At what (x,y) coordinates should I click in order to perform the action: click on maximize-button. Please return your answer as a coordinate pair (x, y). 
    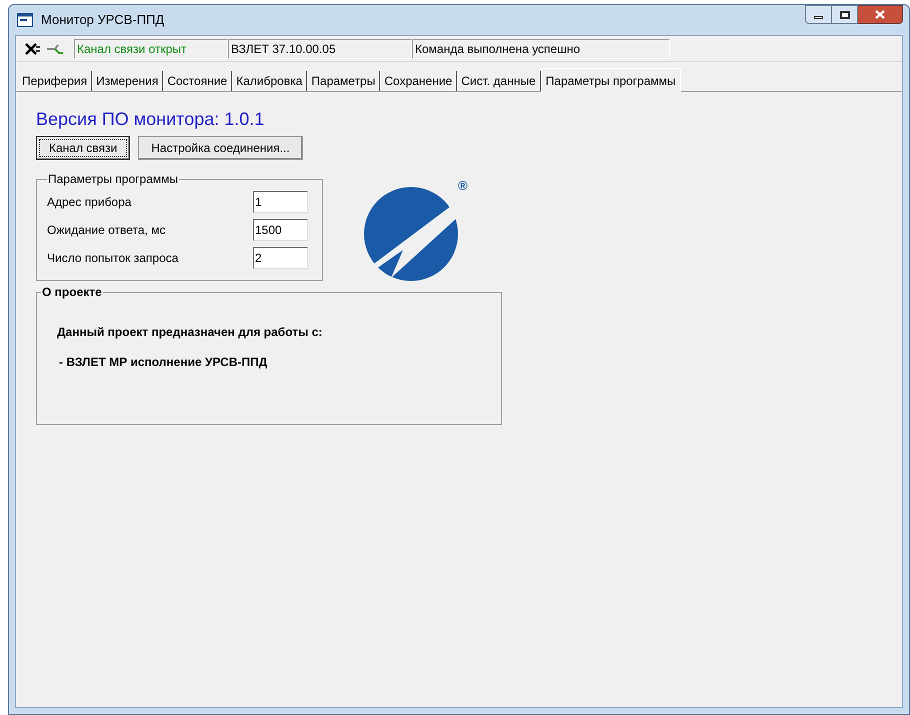
    Looking at the image, I should click on (845, 14).